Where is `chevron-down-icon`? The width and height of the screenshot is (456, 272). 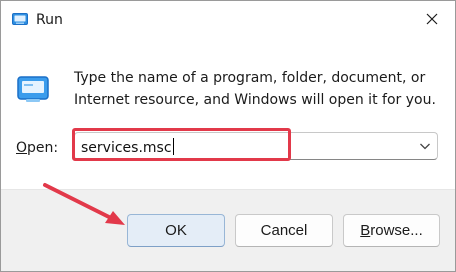 chevron-down-icon is located at coordinates (425, 146).